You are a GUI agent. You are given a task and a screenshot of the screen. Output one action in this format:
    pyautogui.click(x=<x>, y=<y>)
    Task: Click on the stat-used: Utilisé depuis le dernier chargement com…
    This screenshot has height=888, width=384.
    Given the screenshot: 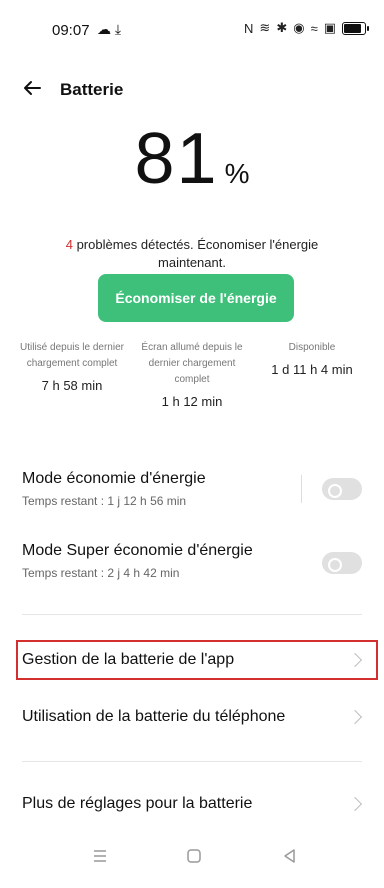 What is the action you would take?
    pyautogui.click(x=72, y=374)
    